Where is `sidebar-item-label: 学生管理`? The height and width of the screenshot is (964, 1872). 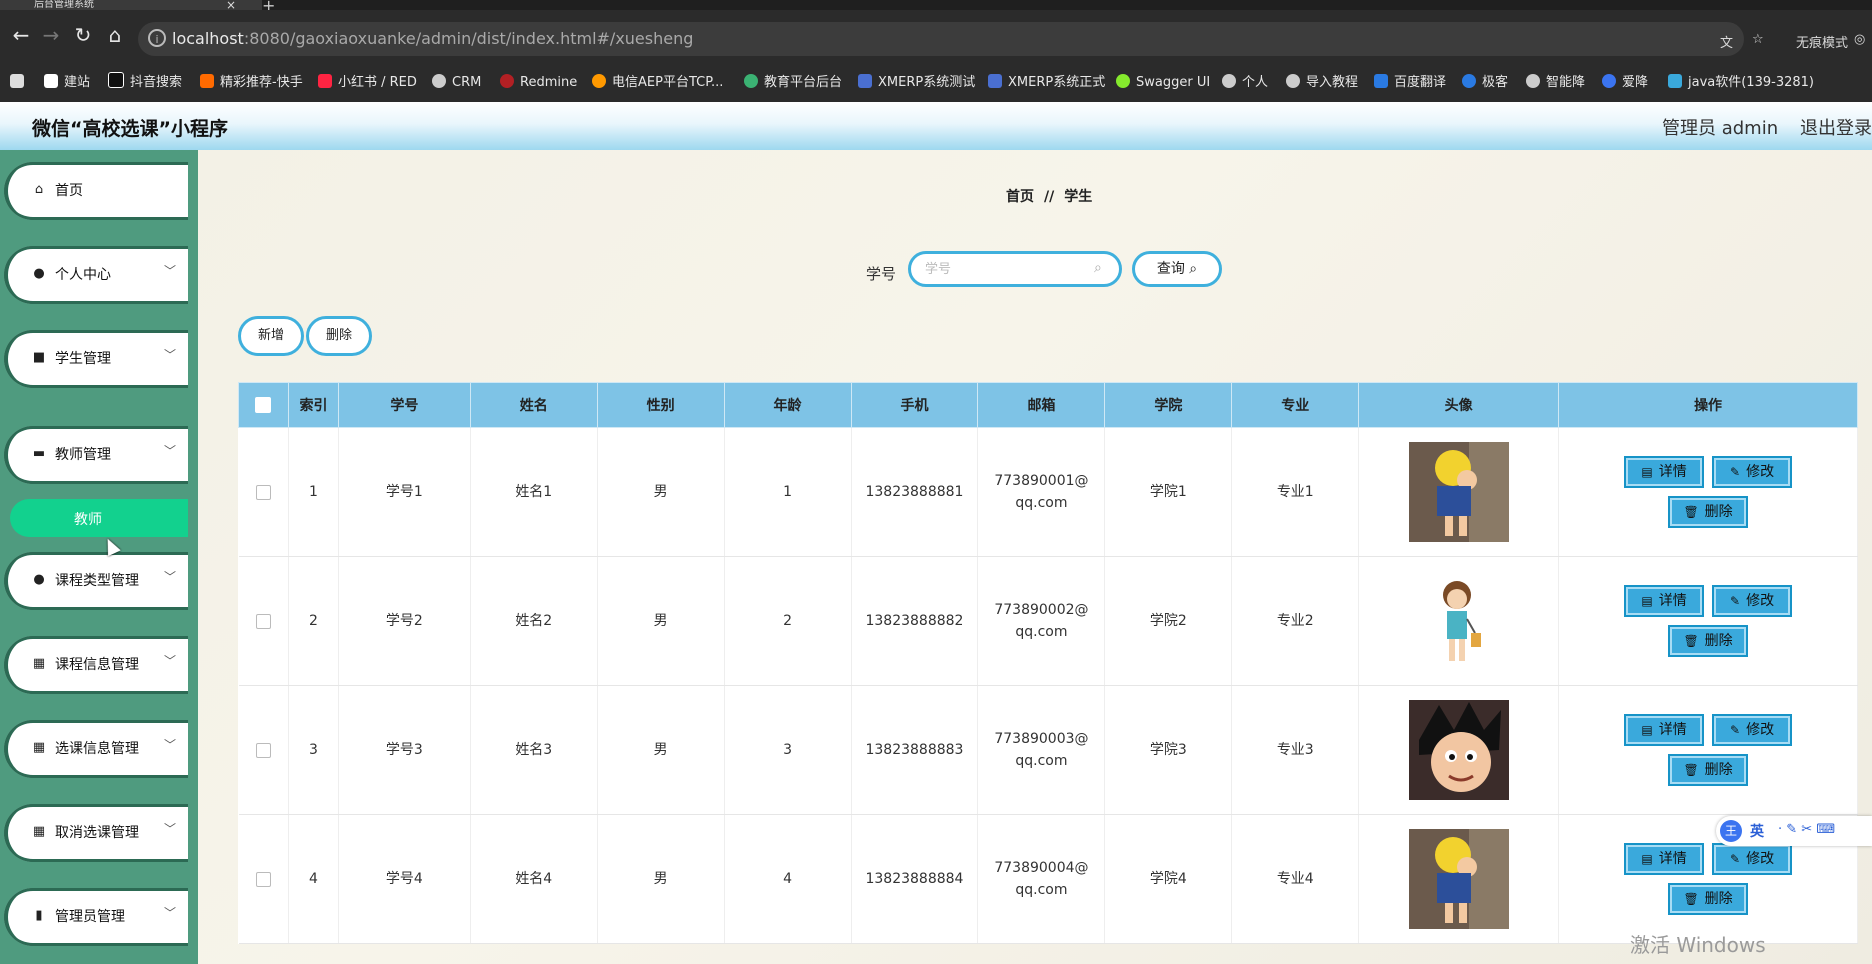 sidebar-item-label: 学生管理 is located at coordinates (83, 359).